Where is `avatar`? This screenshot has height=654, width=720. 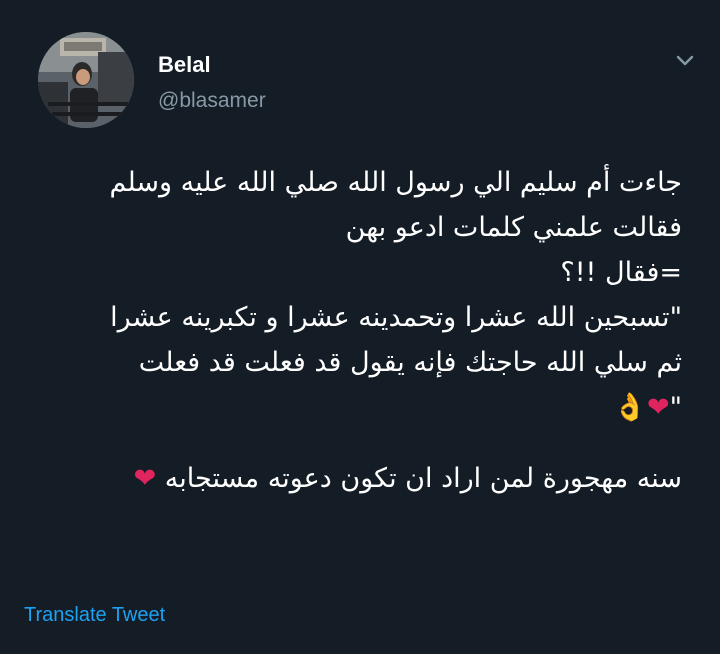
avatar is located at coordinates (86, 80).